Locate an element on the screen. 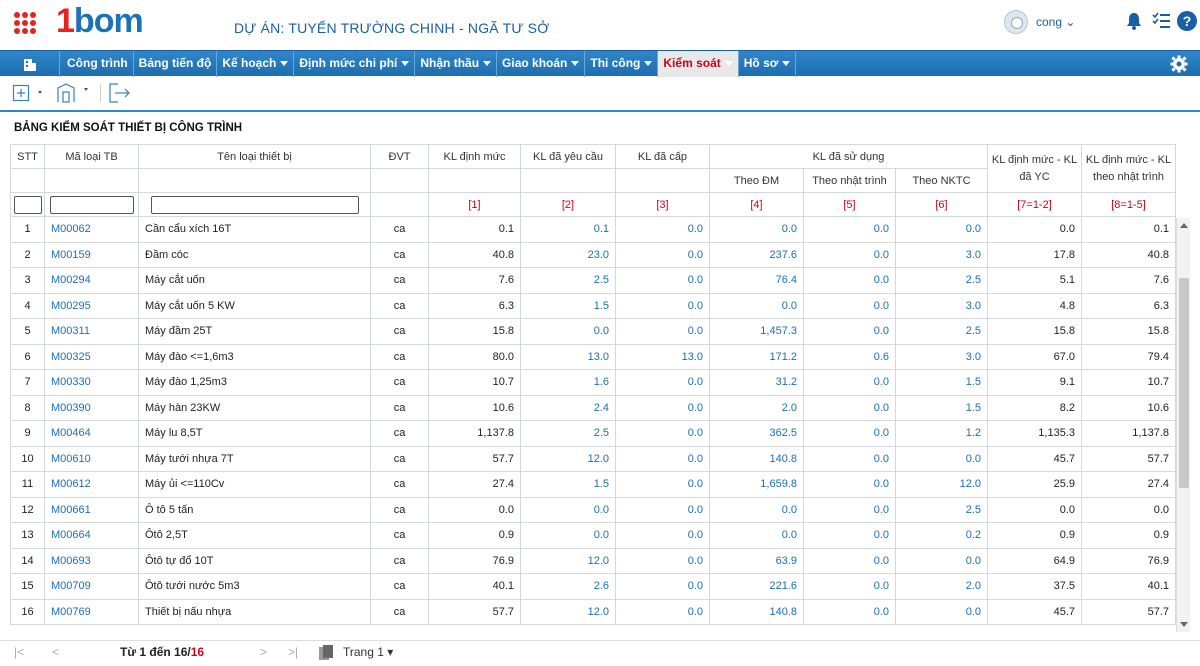  cell-value: 362.5 is located at coordinates (756, 433).